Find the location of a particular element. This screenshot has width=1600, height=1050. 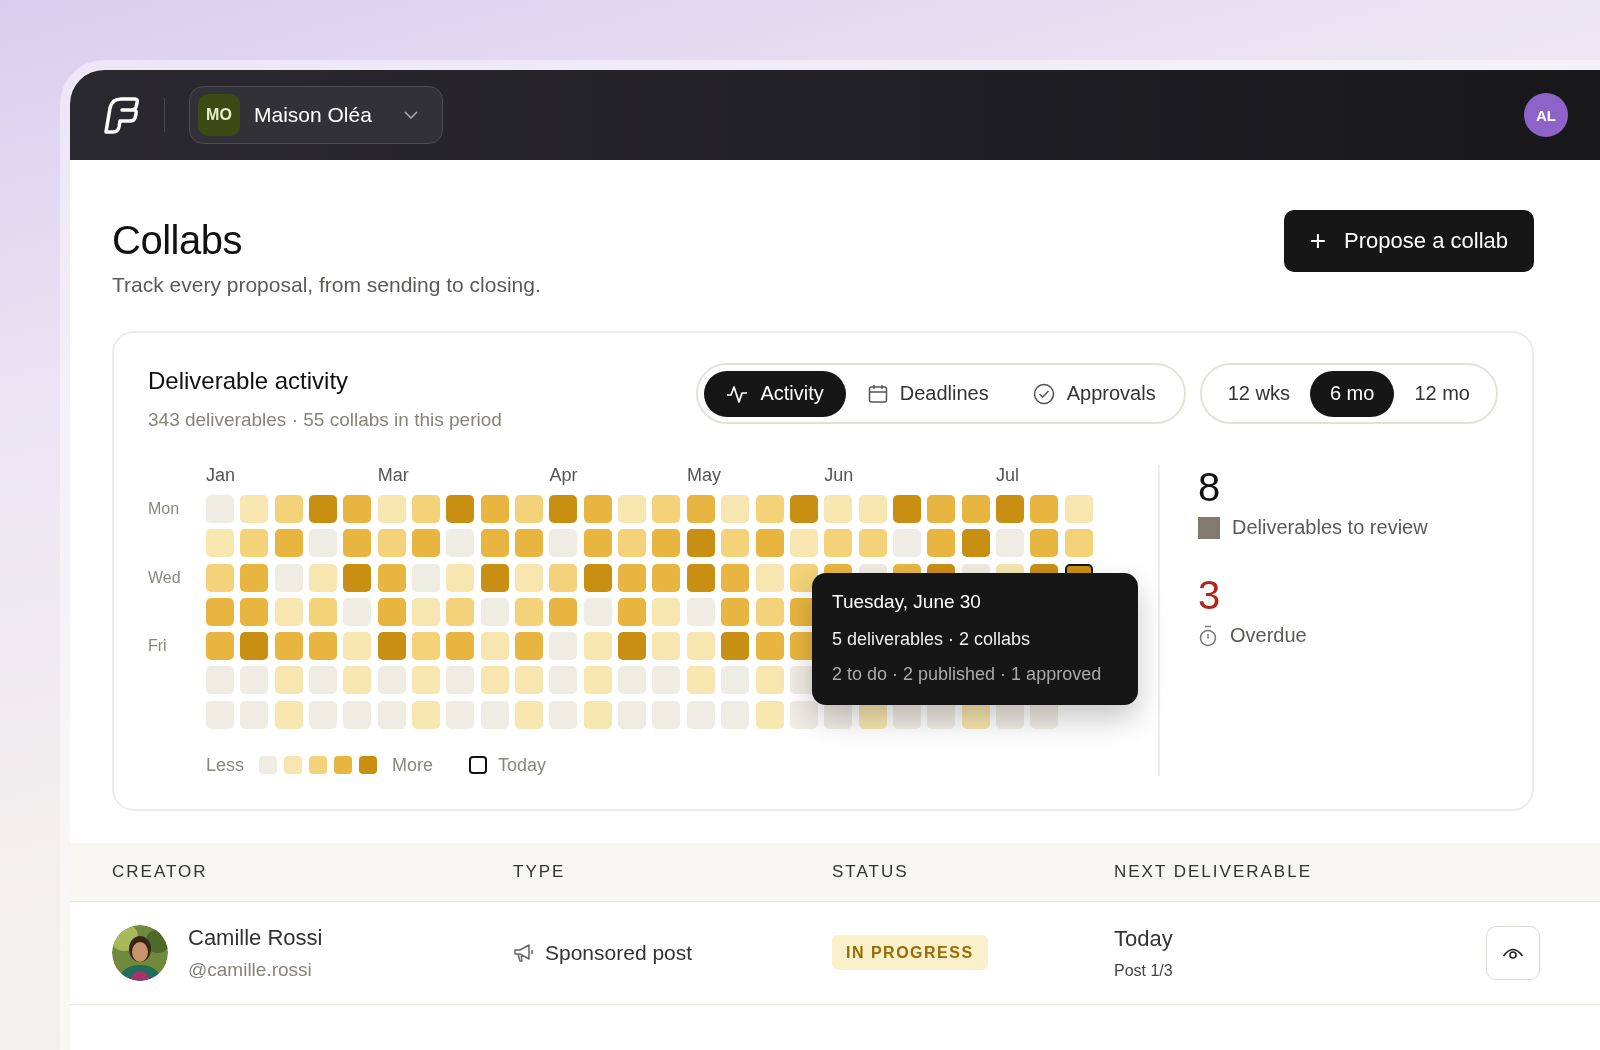

view-tab: Approvals is located at coordinates (1094, 393).